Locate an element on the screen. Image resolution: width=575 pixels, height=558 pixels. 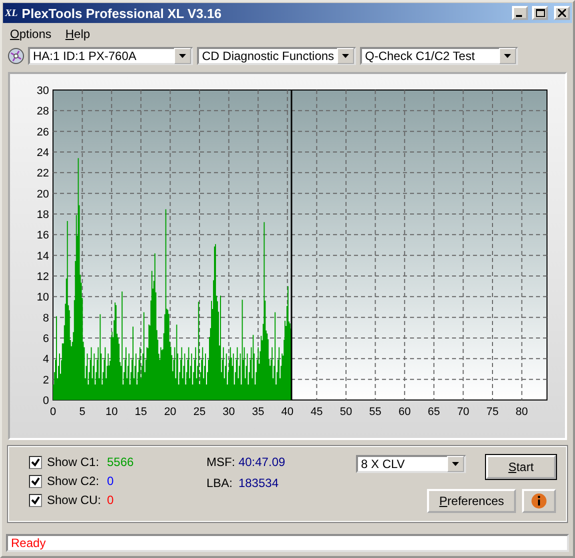
x-axis-label: 65 is located at coordinates (434, 412).